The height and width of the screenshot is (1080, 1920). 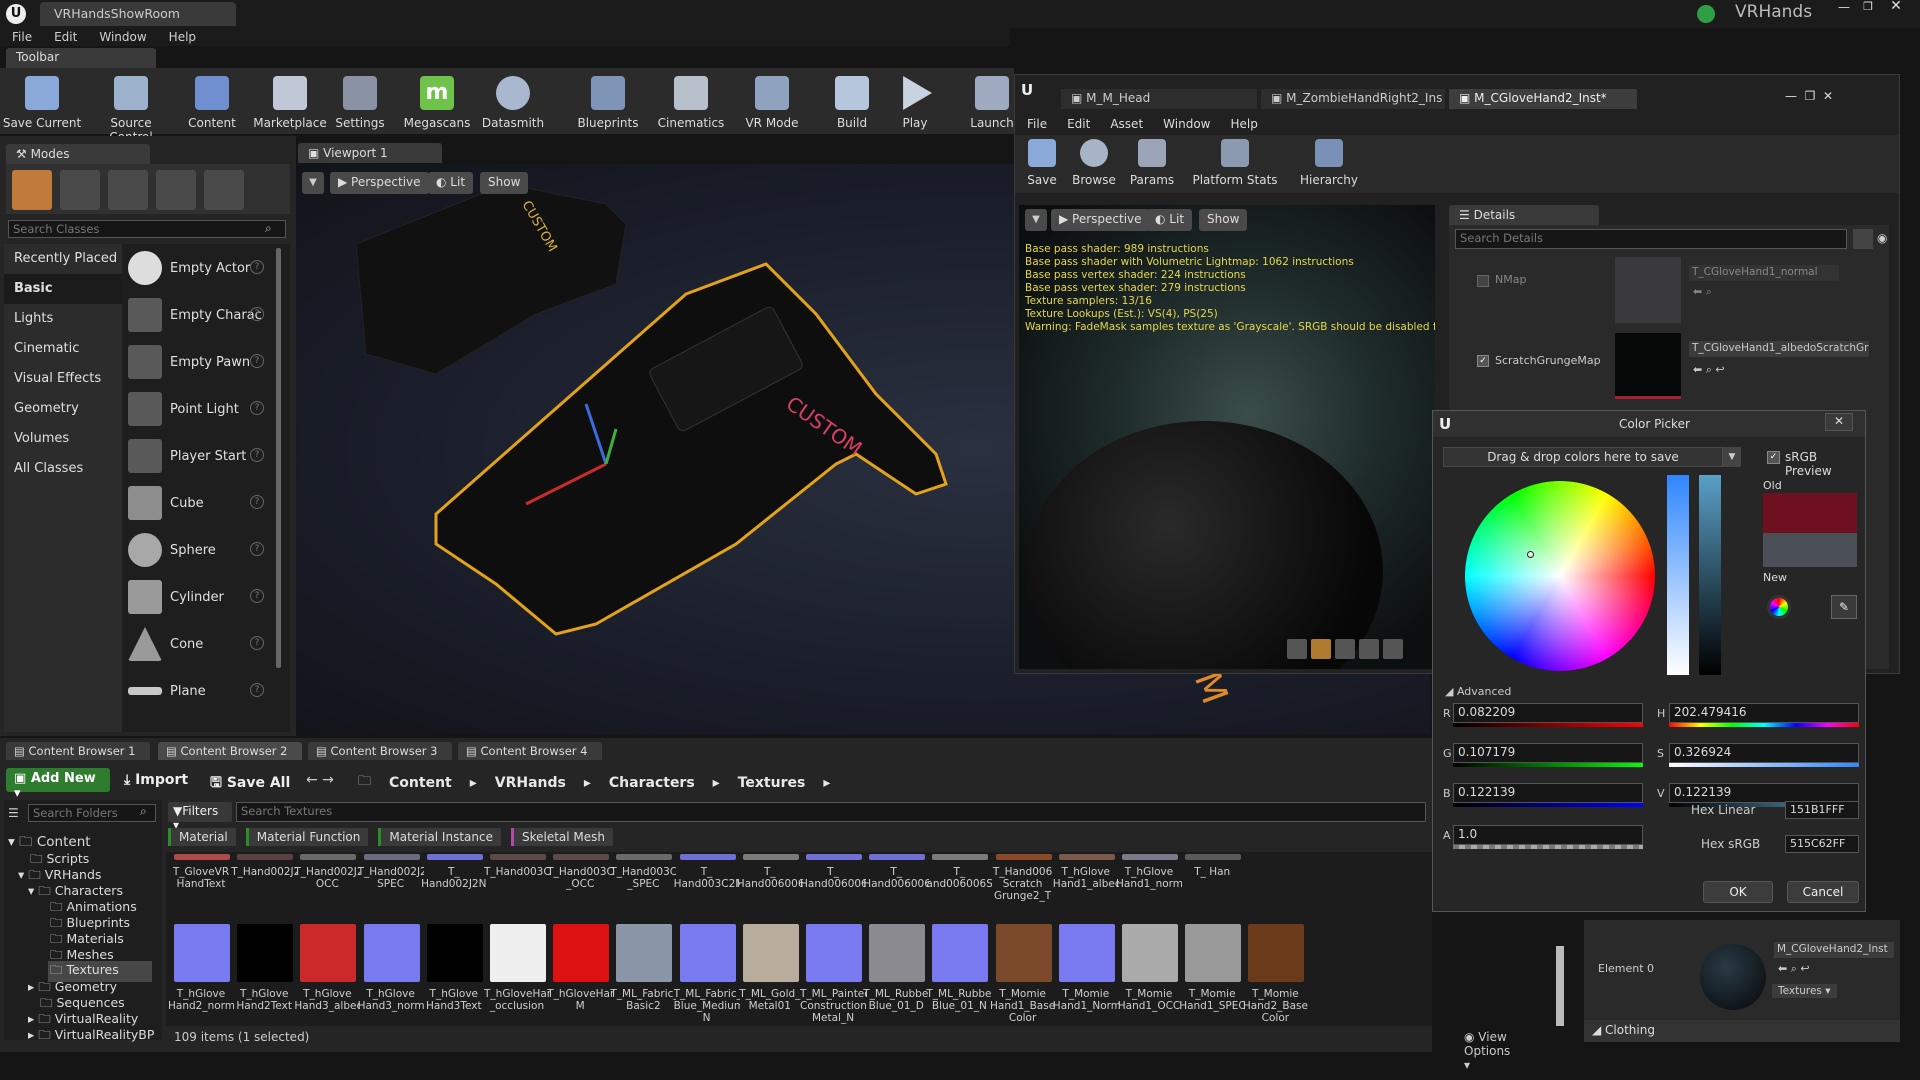 I want to click on place-sphere: Sphere?, so click(x=196, y=550).